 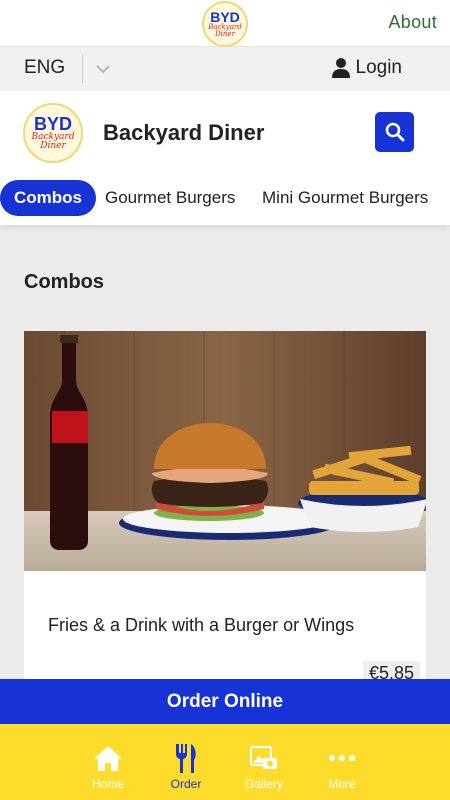 What do you see at coordinates (263, 784) in the screenshot?
I see `nav-label-gallery: Gallery` at bounding box center [263, 784].